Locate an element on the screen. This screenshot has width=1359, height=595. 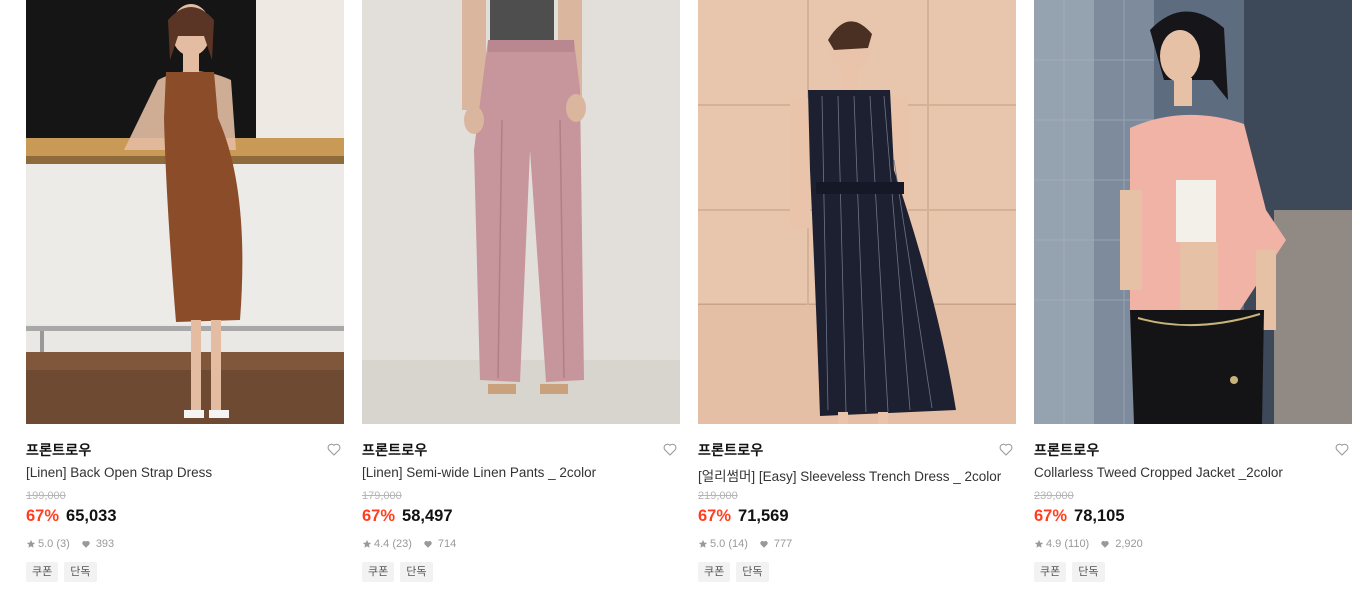
original-price: 239,000 is located at coordinates (1054, 496).